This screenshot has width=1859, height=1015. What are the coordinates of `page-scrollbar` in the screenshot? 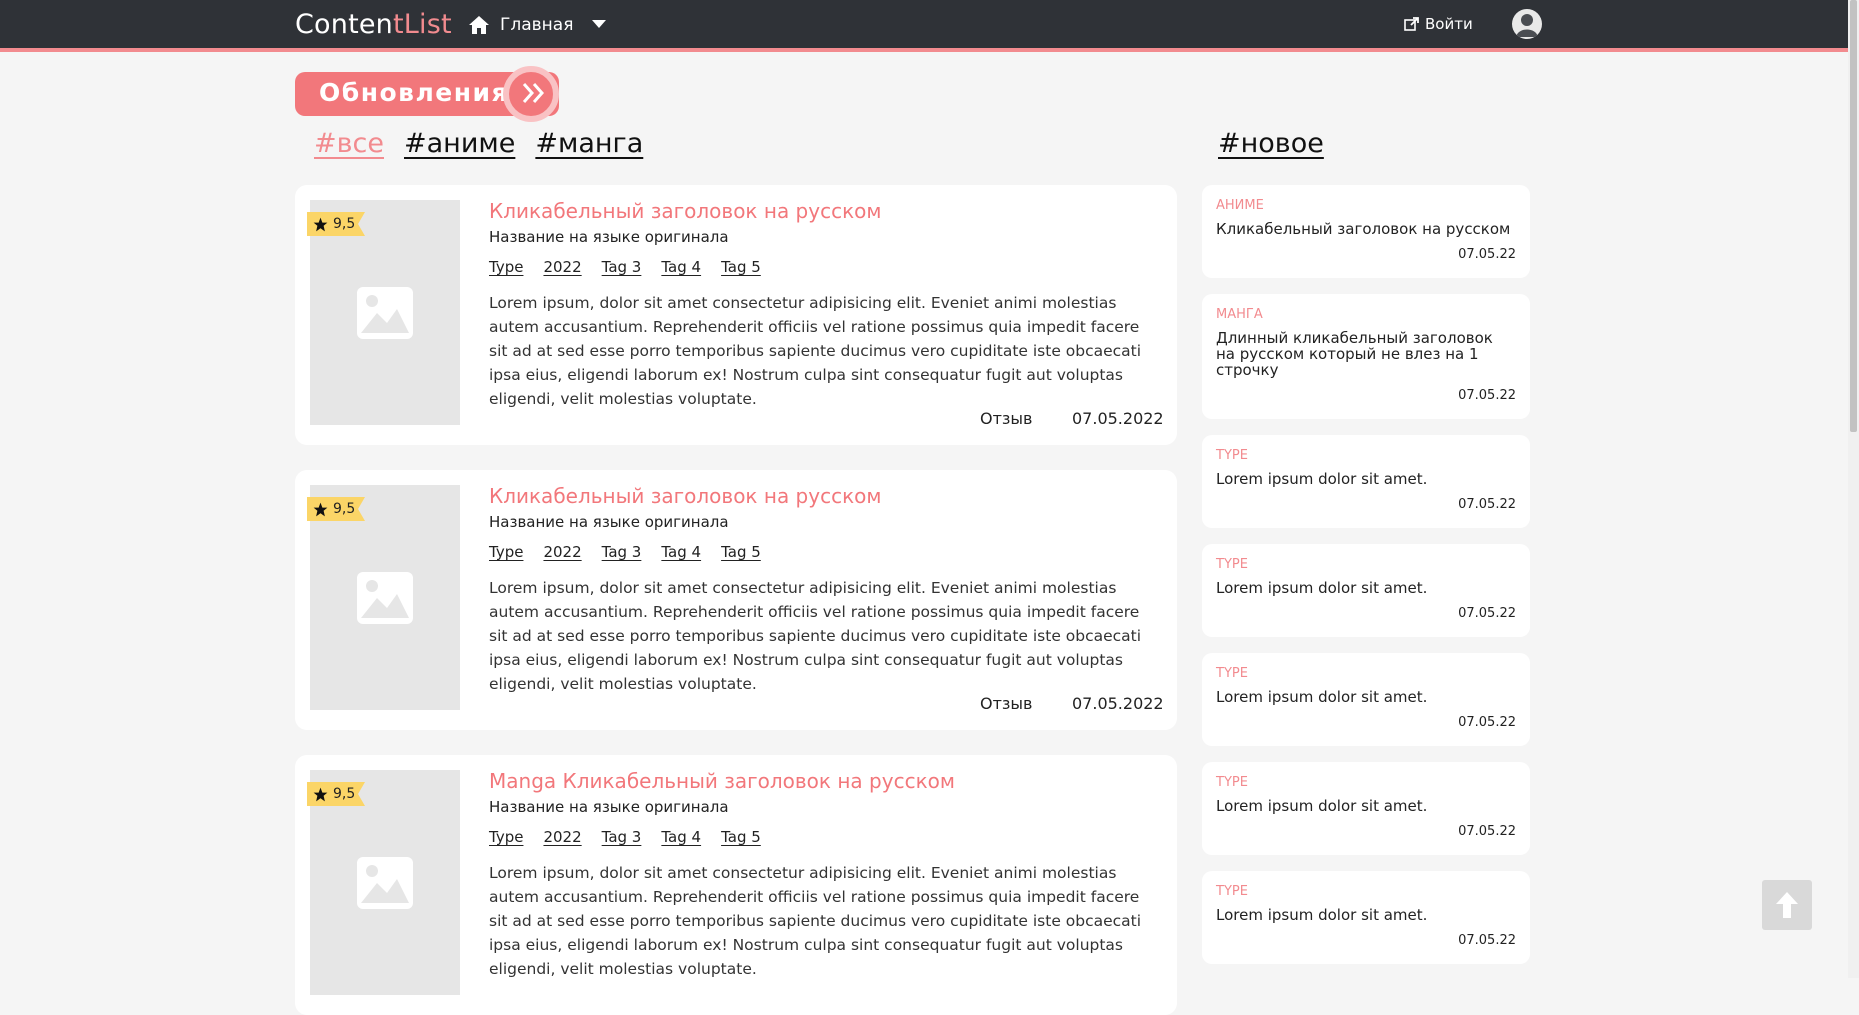 It's located at (1853, 489).